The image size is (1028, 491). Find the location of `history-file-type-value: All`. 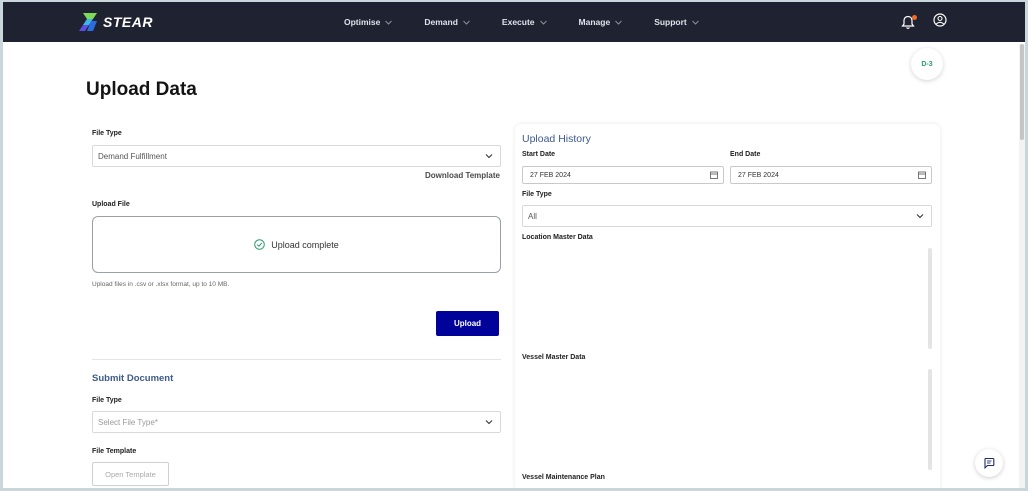

history-file-type-value: All is located at coordinates (532, 216).